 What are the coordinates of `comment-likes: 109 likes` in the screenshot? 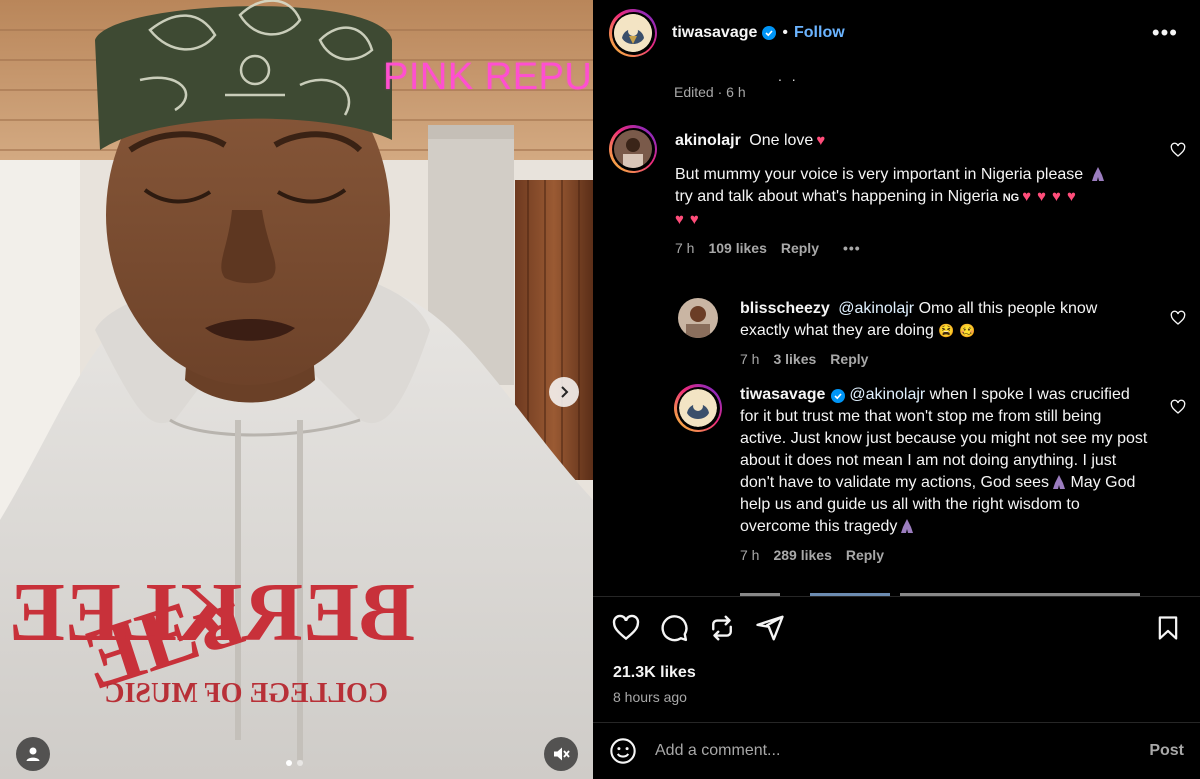 It's located at (737, 248).